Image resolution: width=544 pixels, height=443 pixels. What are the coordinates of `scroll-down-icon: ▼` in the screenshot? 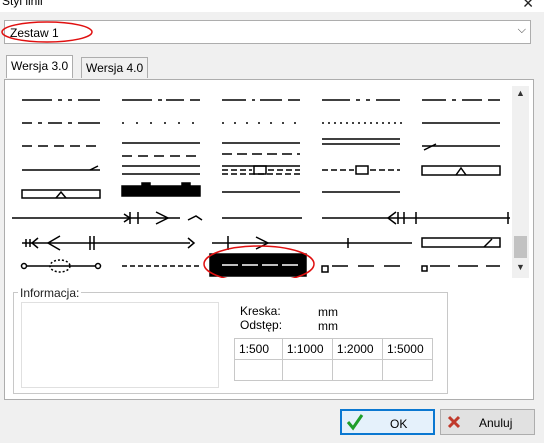 It's located at (520, 269).